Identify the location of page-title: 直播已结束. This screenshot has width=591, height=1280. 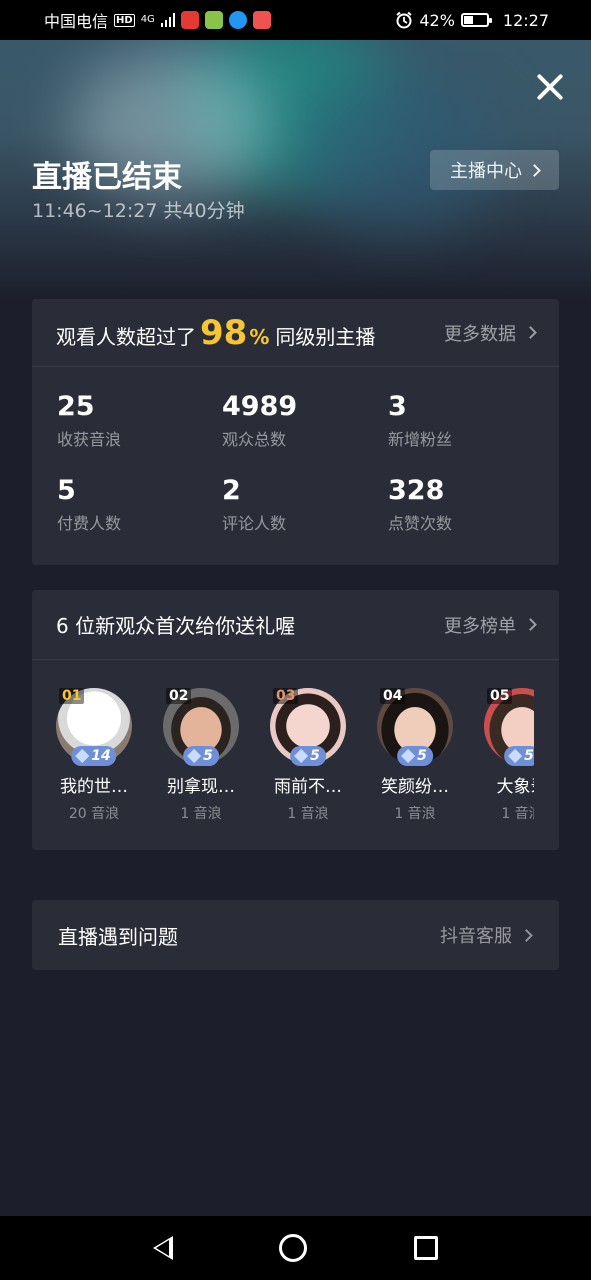
(107, 177).